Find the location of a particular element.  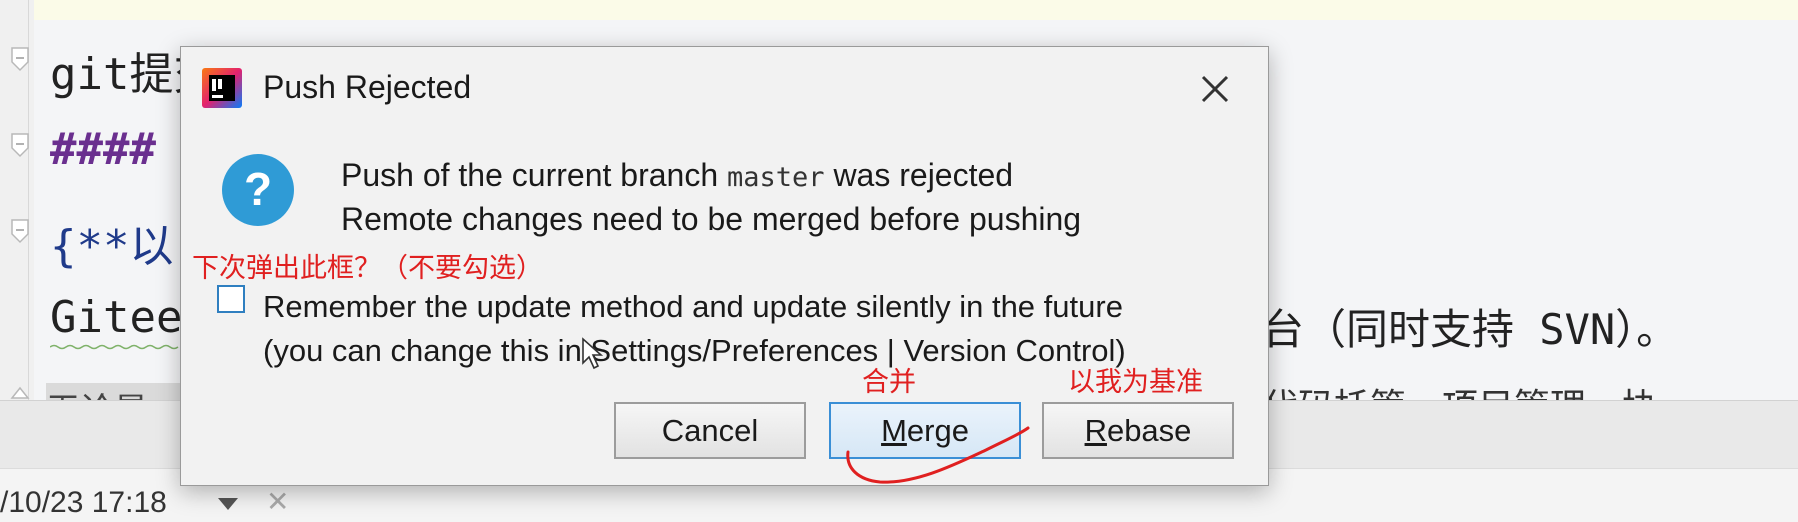

timestamp: /10/23 17:18 is located at coordinates (83, 502).